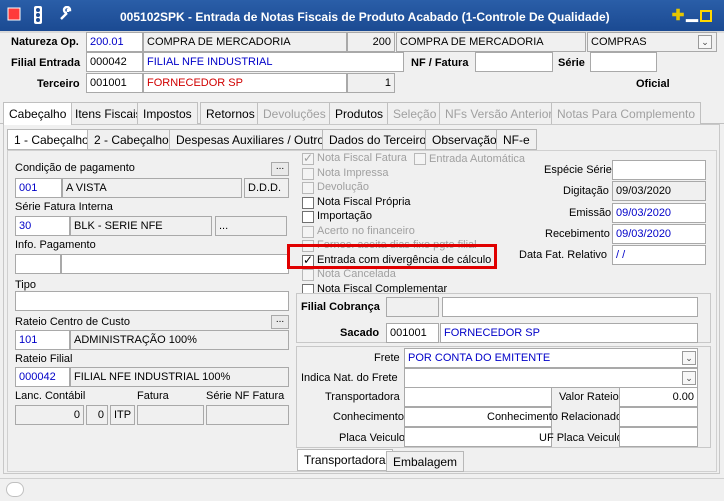 This screenshot has width=724, height=501. Describe the element at coordinates (569, 333) in the screenshot. I see `sacado-name: FORNECEDOR SP` at that location.